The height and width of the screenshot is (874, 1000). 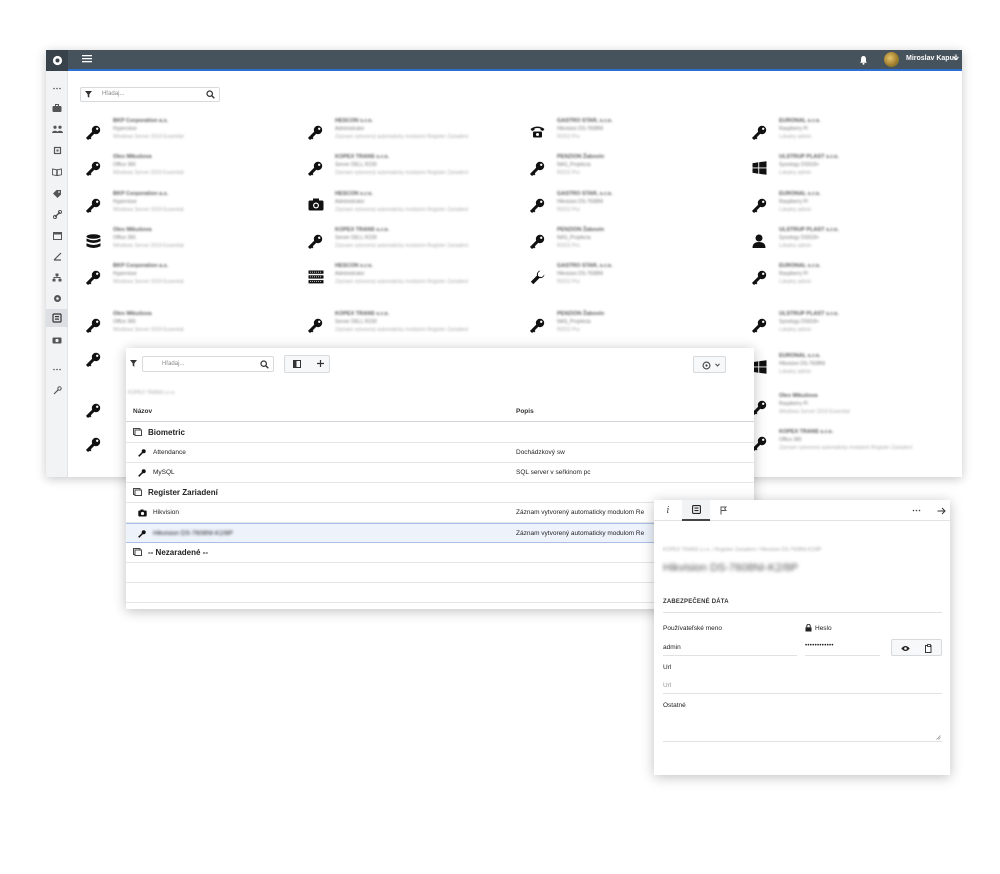 What do you see at coordinates (891, 59) in the screenshot?
I see `avatar` at bounding box center [891, 59].